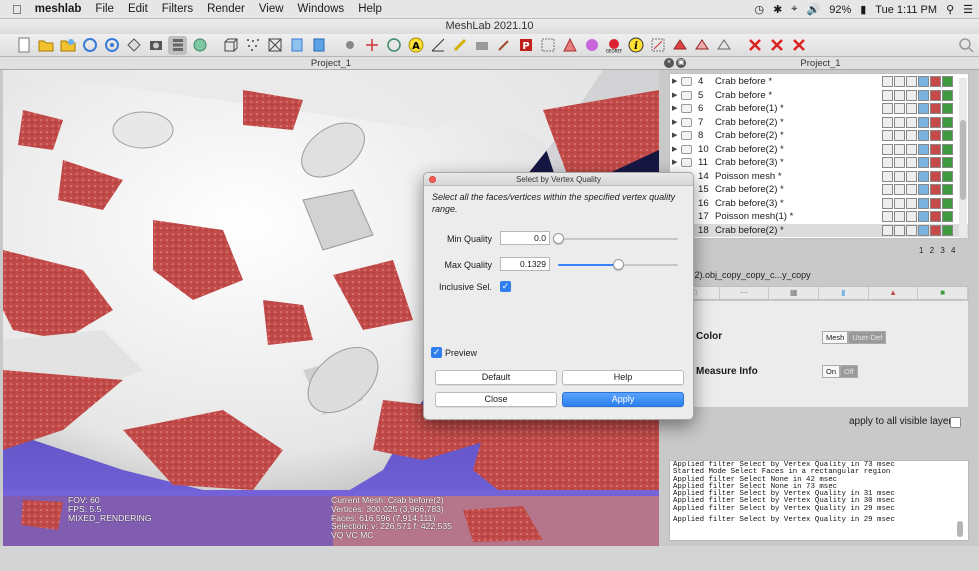  Describe the element at coordinates (819, 123) in the screenshot. I see `layer-row: ▶ 7 Crab before(2) *` at that location.